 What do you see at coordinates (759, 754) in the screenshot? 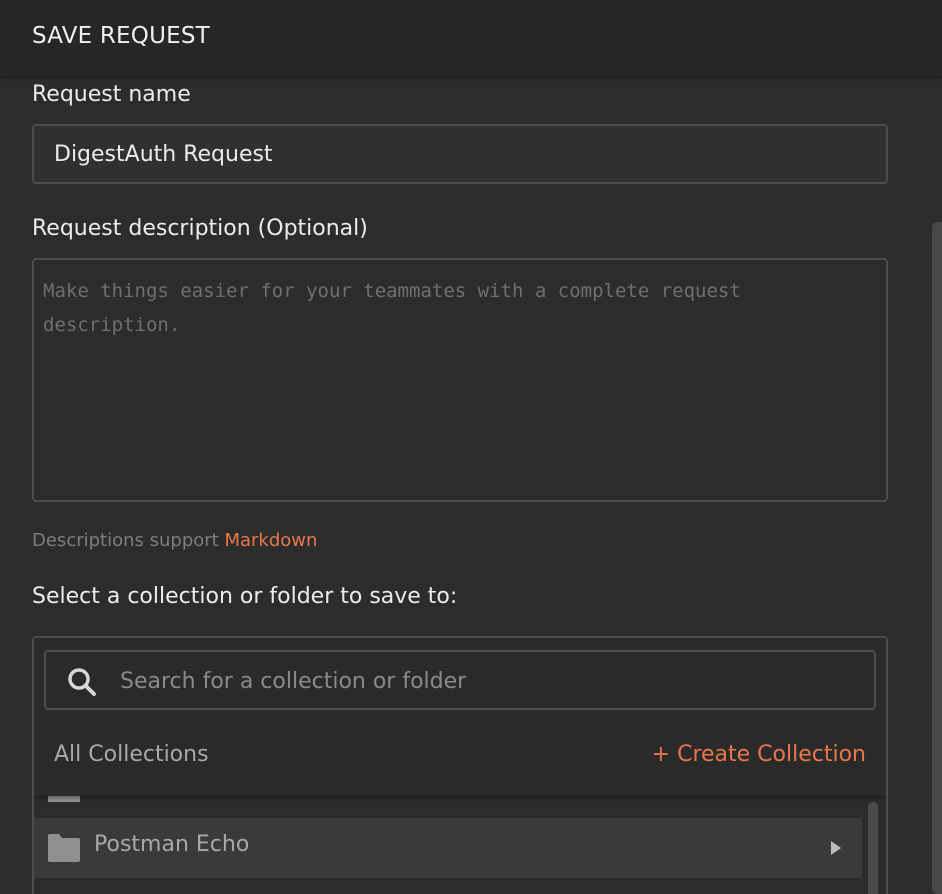
I see `create-collection-button: + Create Collection` at bounding box center [759, 754].